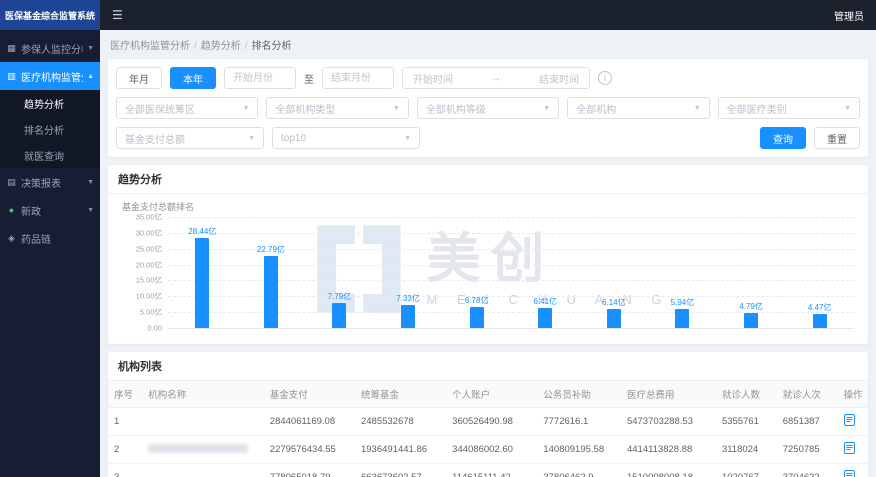  Describe the element at coordinates (11, 181) in the screenshot. I see `report-icon: ▤` at that location.